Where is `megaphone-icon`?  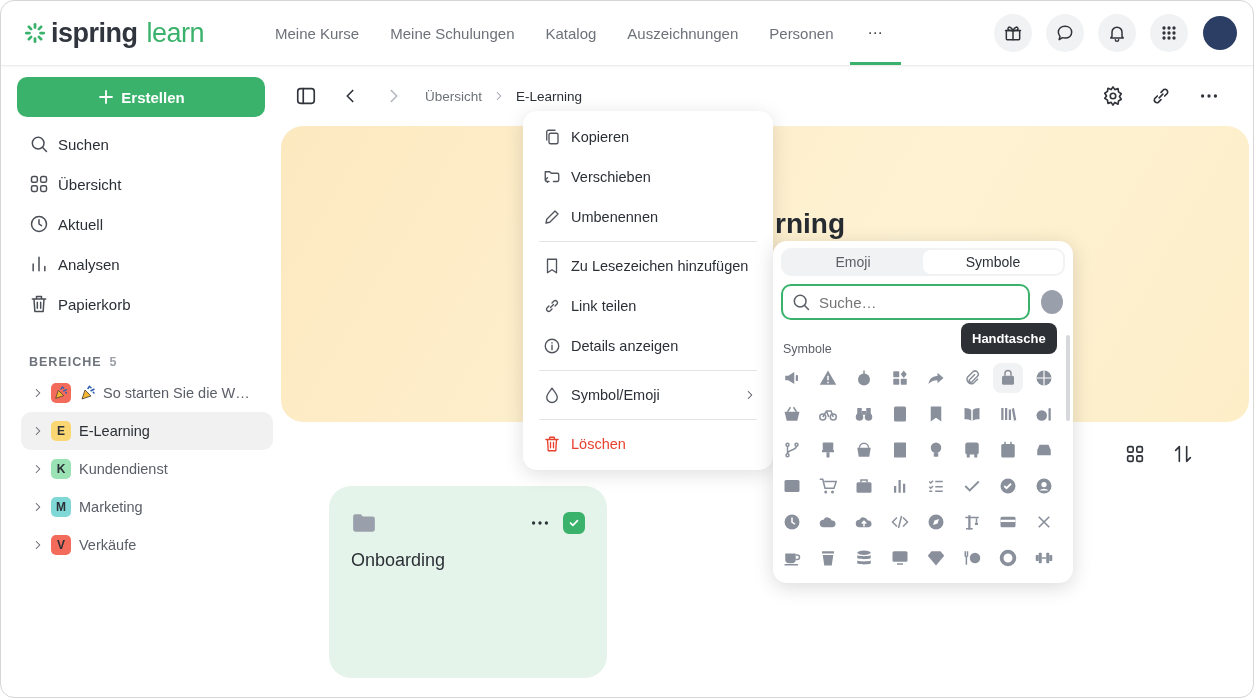 megaphone-icon is located at coordinates (792, 378).